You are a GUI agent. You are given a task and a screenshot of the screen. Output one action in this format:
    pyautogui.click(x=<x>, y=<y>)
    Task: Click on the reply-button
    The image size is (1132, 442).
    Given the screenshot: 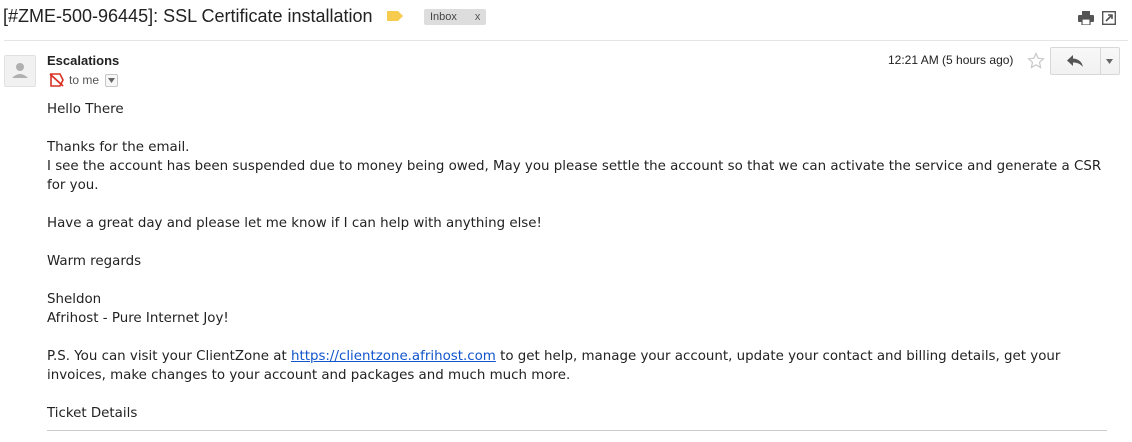 What is the action you would take?
    pyautogui.click(x=1075, y=61)
    